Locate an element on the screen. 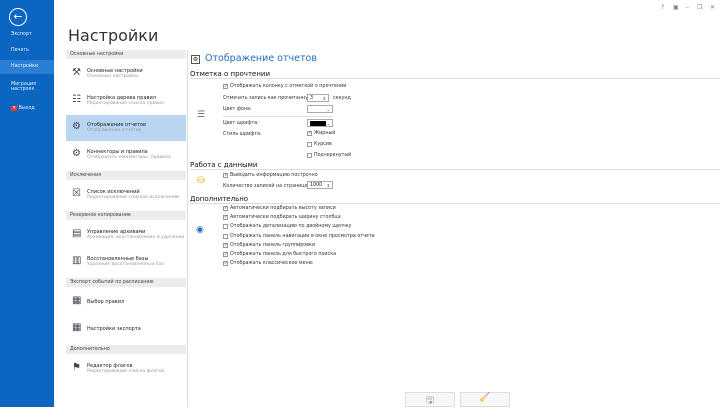 The height and width of the screenshot is (409, 726). nav-group-header: Основные настройки is located at coordinates (126, 54).